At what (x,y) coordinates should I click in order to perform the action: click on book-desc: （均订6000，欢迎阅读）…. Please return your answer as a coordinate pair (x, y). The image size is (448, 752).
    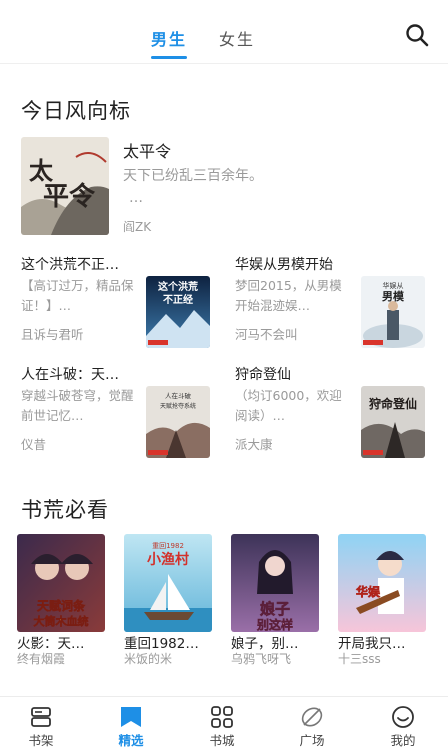
    Looking at the image, I should click on (288, 405).